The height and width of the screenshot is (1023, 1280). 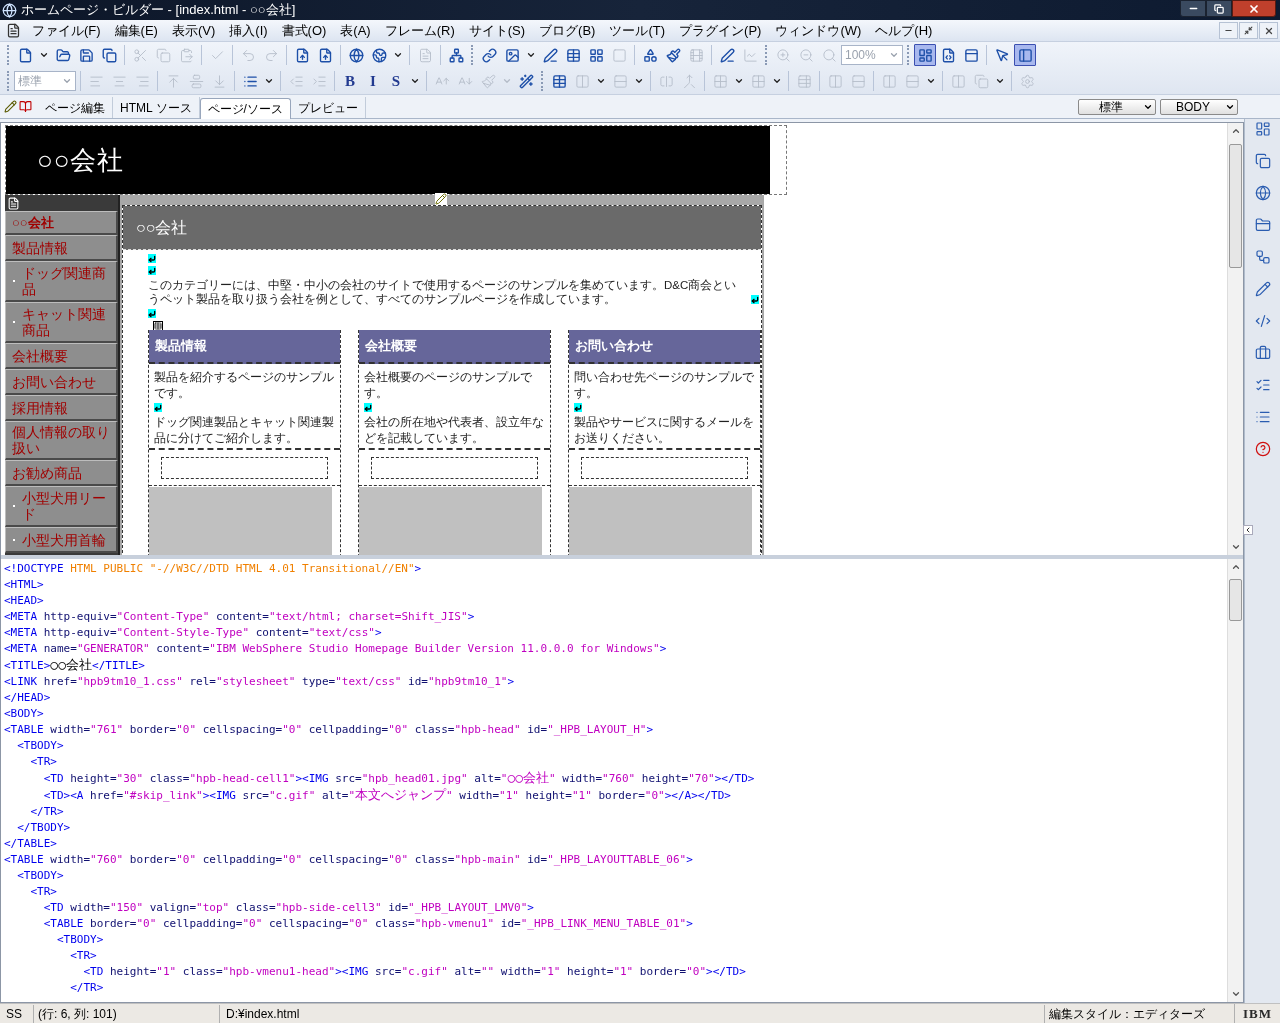 I want to click on code-line: <HEAD>, so click(x=24, y=601).